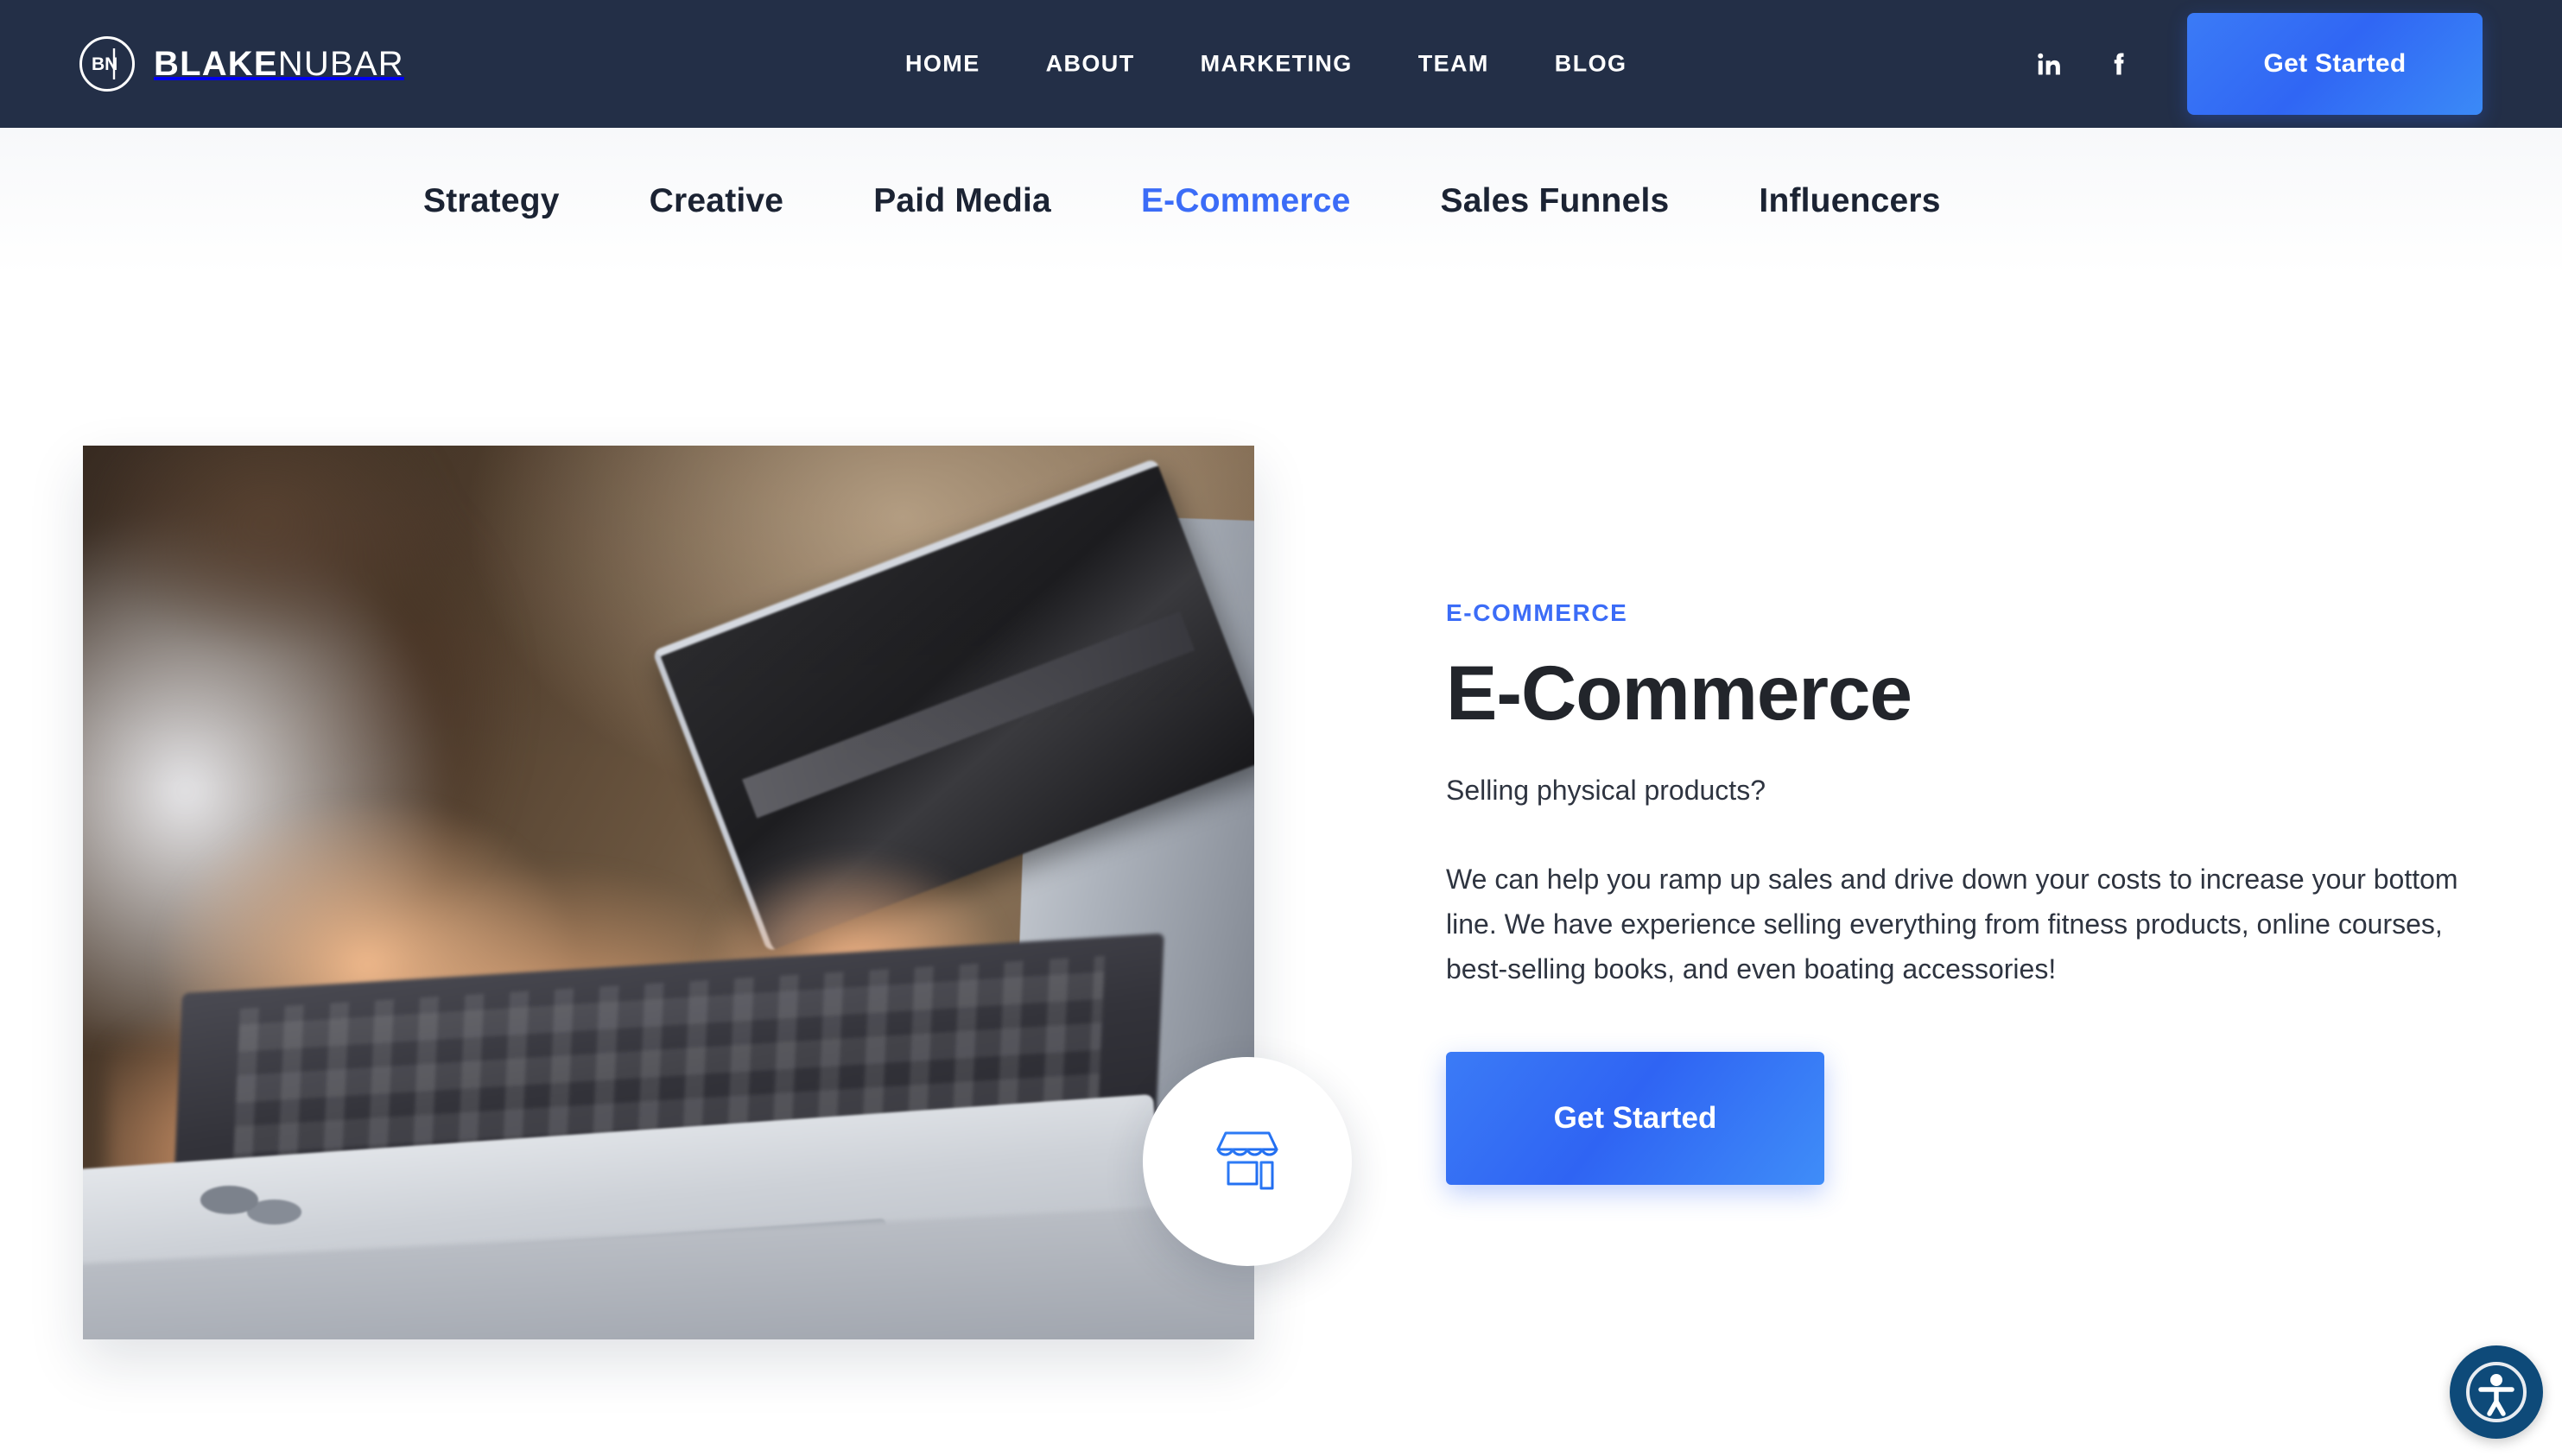 This screenshot has height=1456, width=2562. I want to click on storefront-icon-badge, so click(1247, 1161).